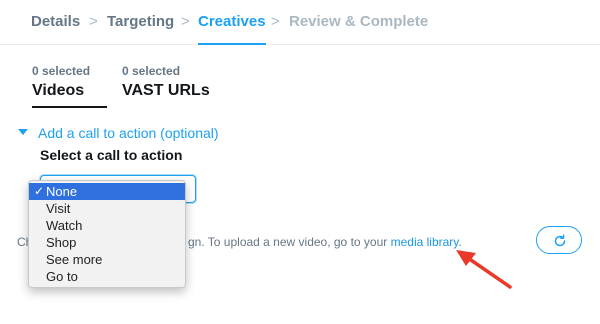 This screenshot has width=600, height=324. I want to click on checkmark-icon: ✓, so click(39, 191).